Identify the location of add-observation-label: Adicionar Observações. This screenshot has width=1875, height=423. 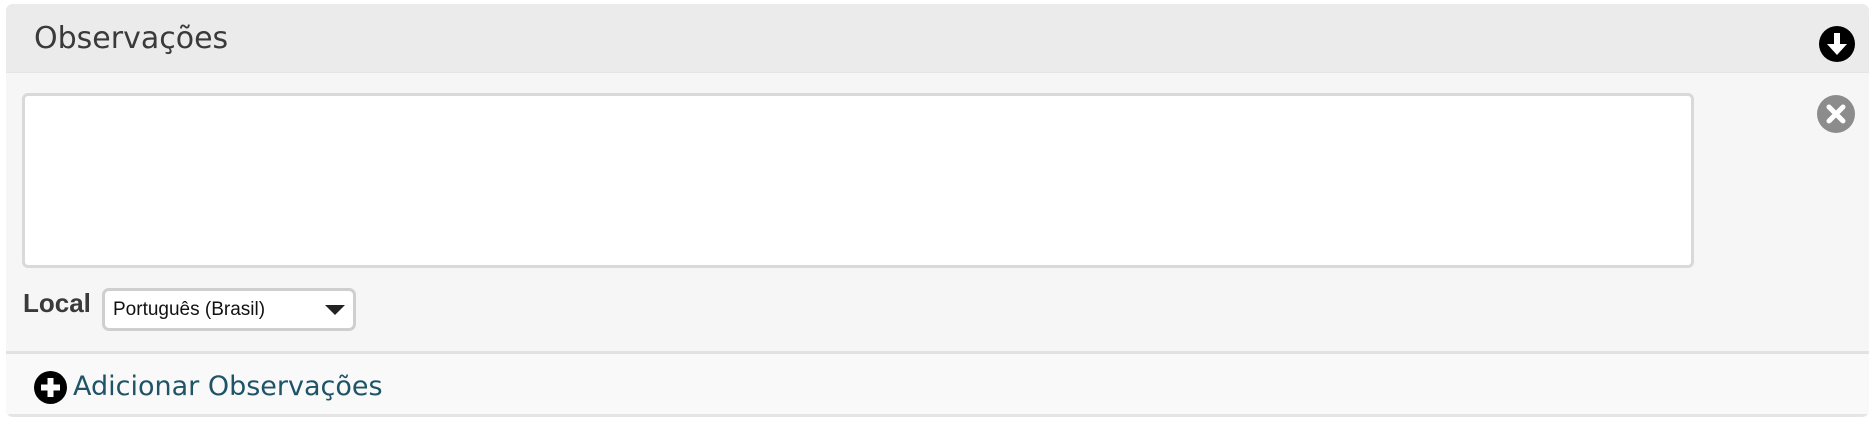
(228, 386).